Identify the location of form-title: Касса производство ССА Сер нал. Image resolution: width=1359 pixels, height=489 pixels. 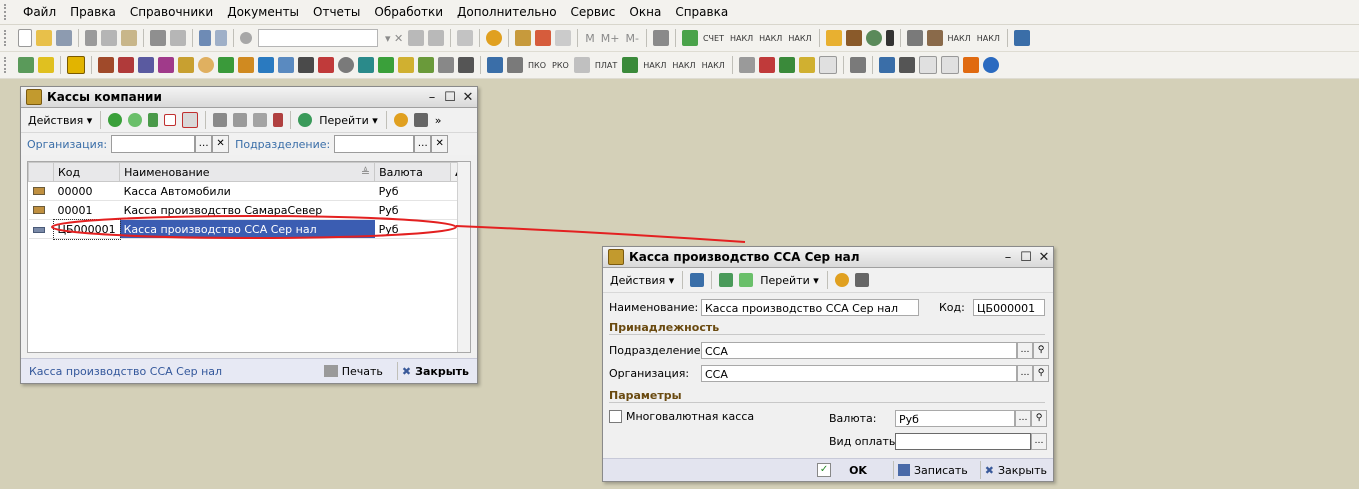
(744, 257).